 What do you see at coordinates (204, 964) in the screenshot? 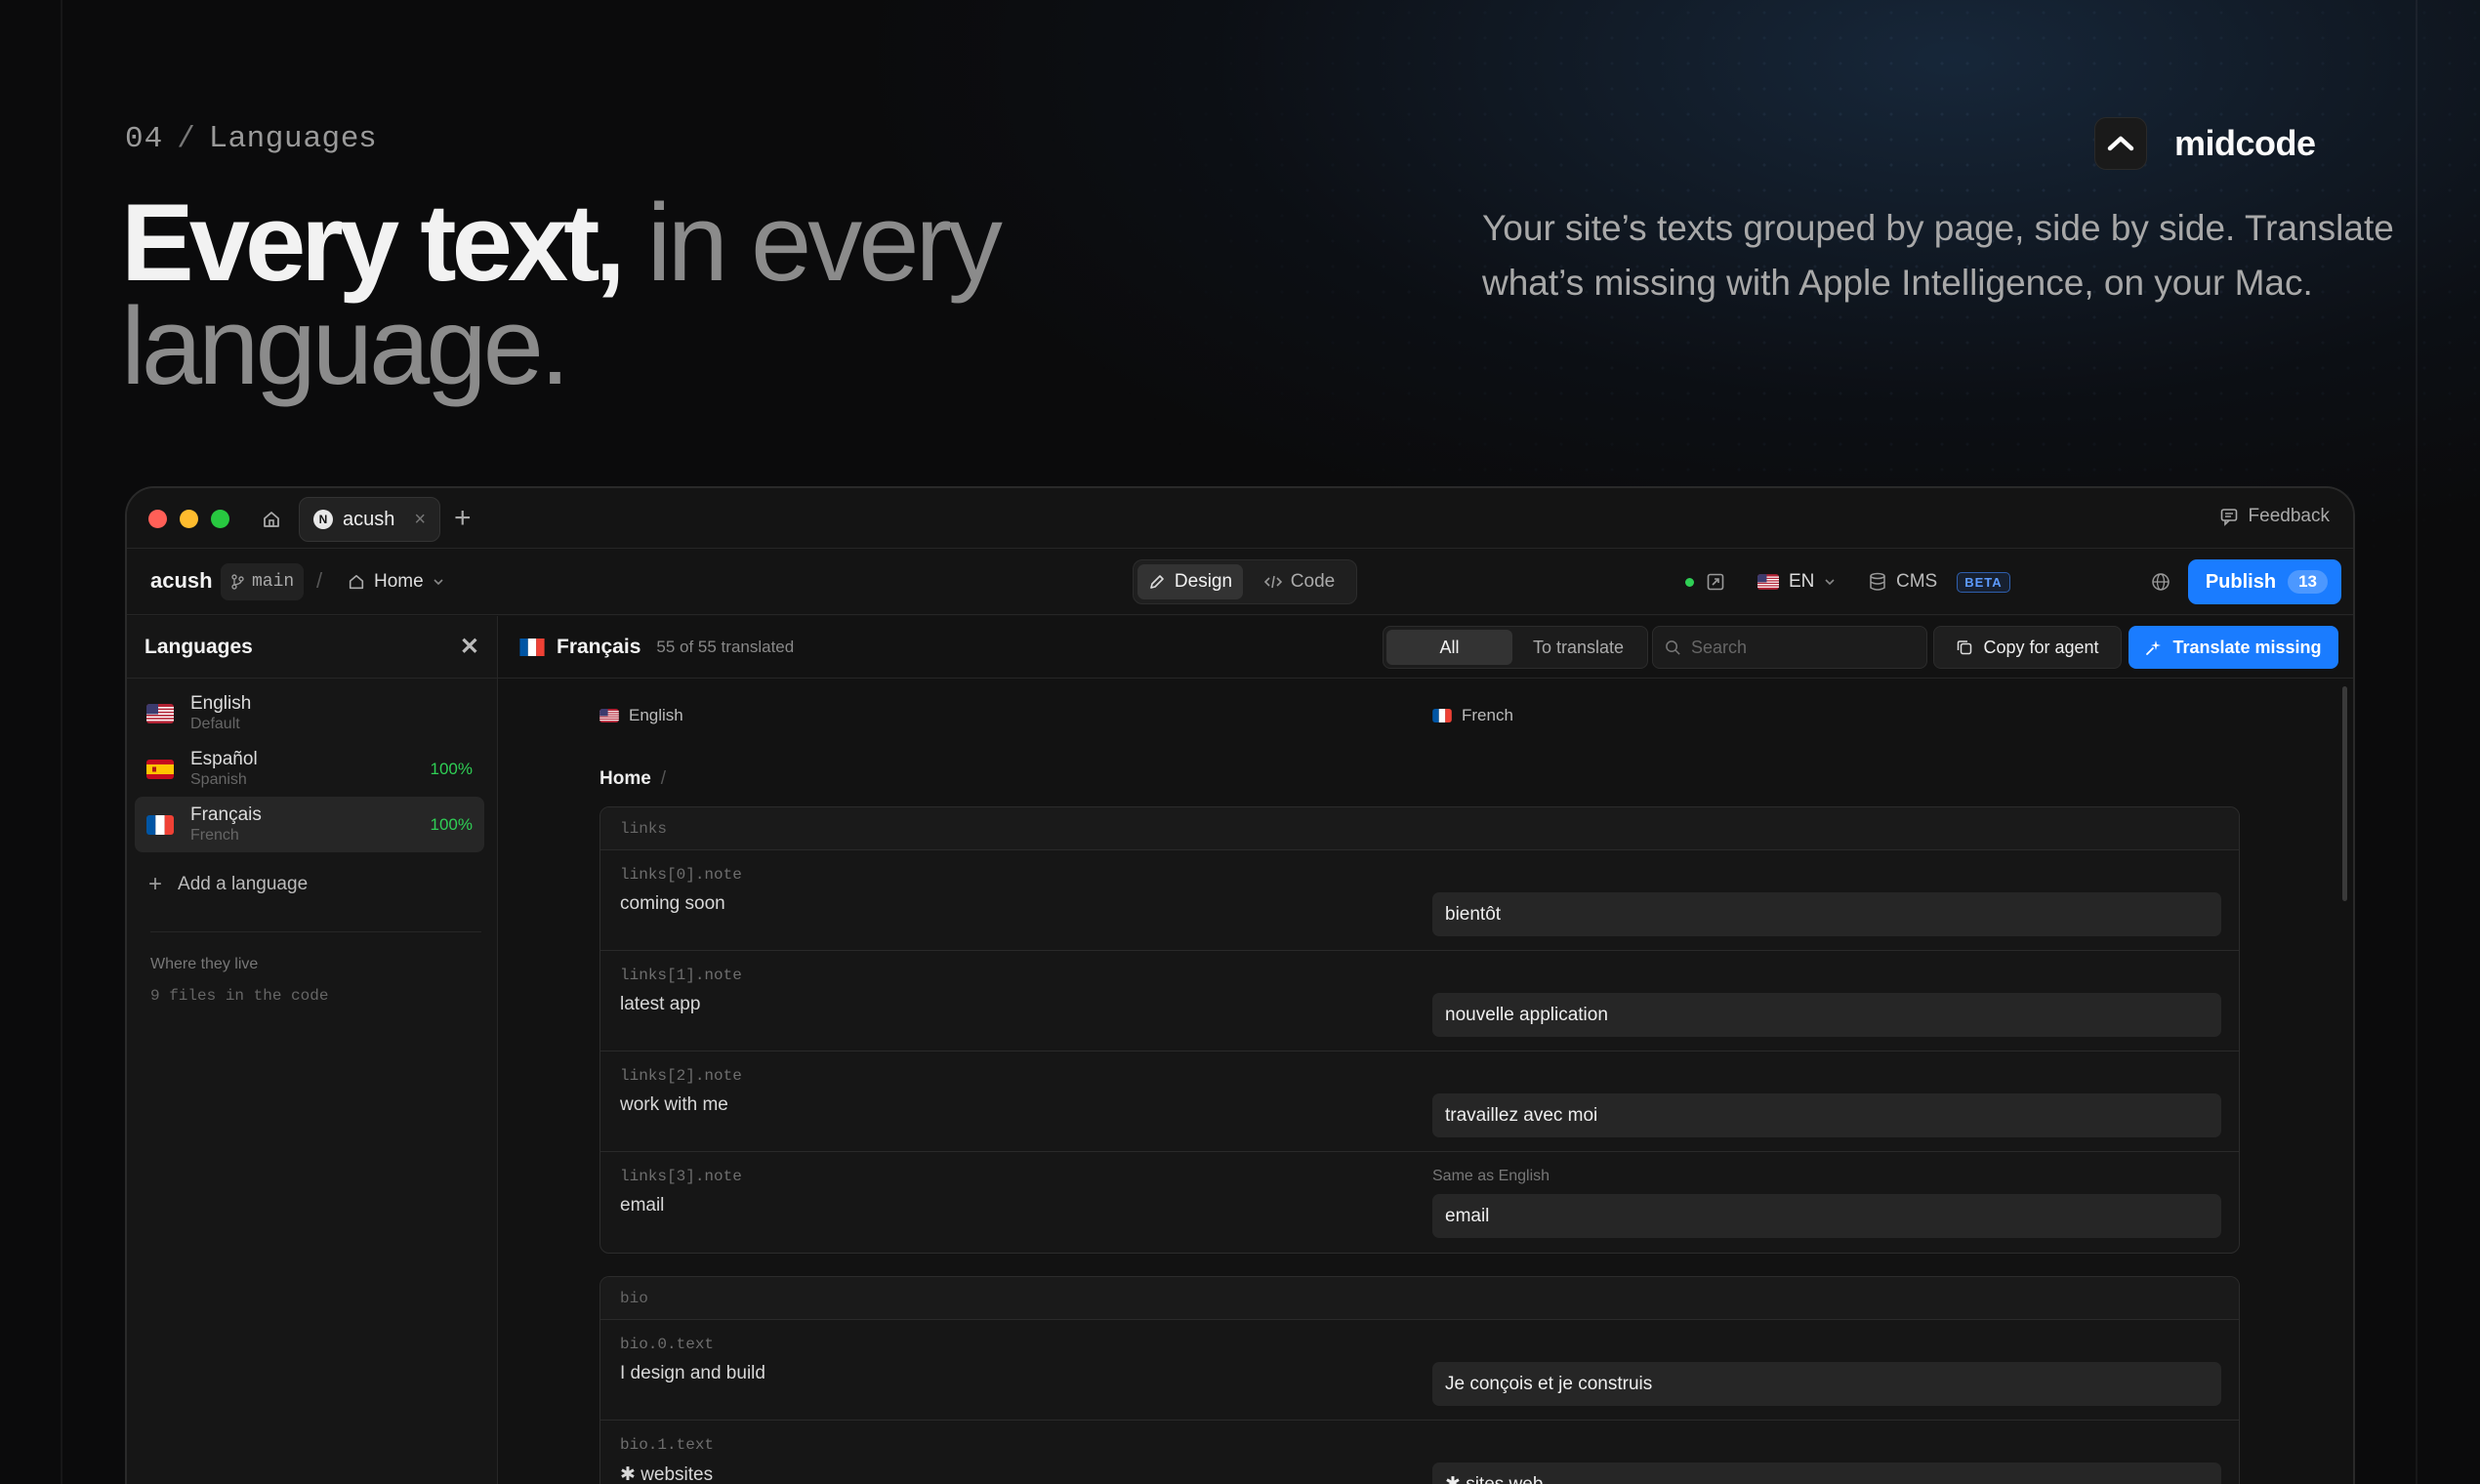
I see `where-they-live-heading: Where they live` at bounding box center [204, 964].